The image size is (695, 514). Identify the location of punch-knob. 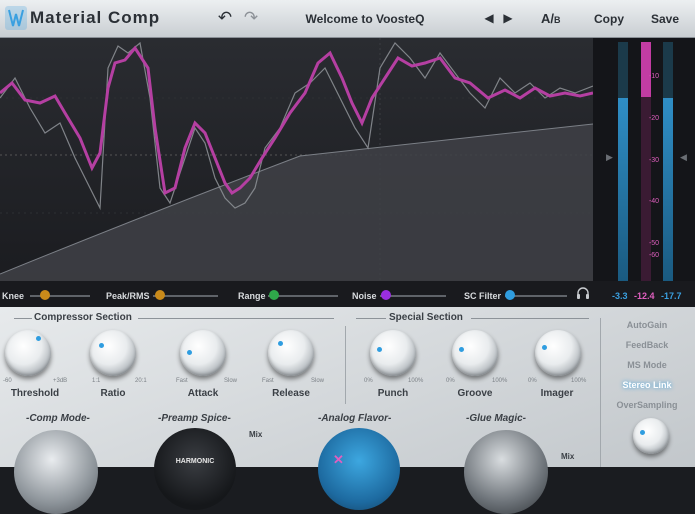
(393, 353).